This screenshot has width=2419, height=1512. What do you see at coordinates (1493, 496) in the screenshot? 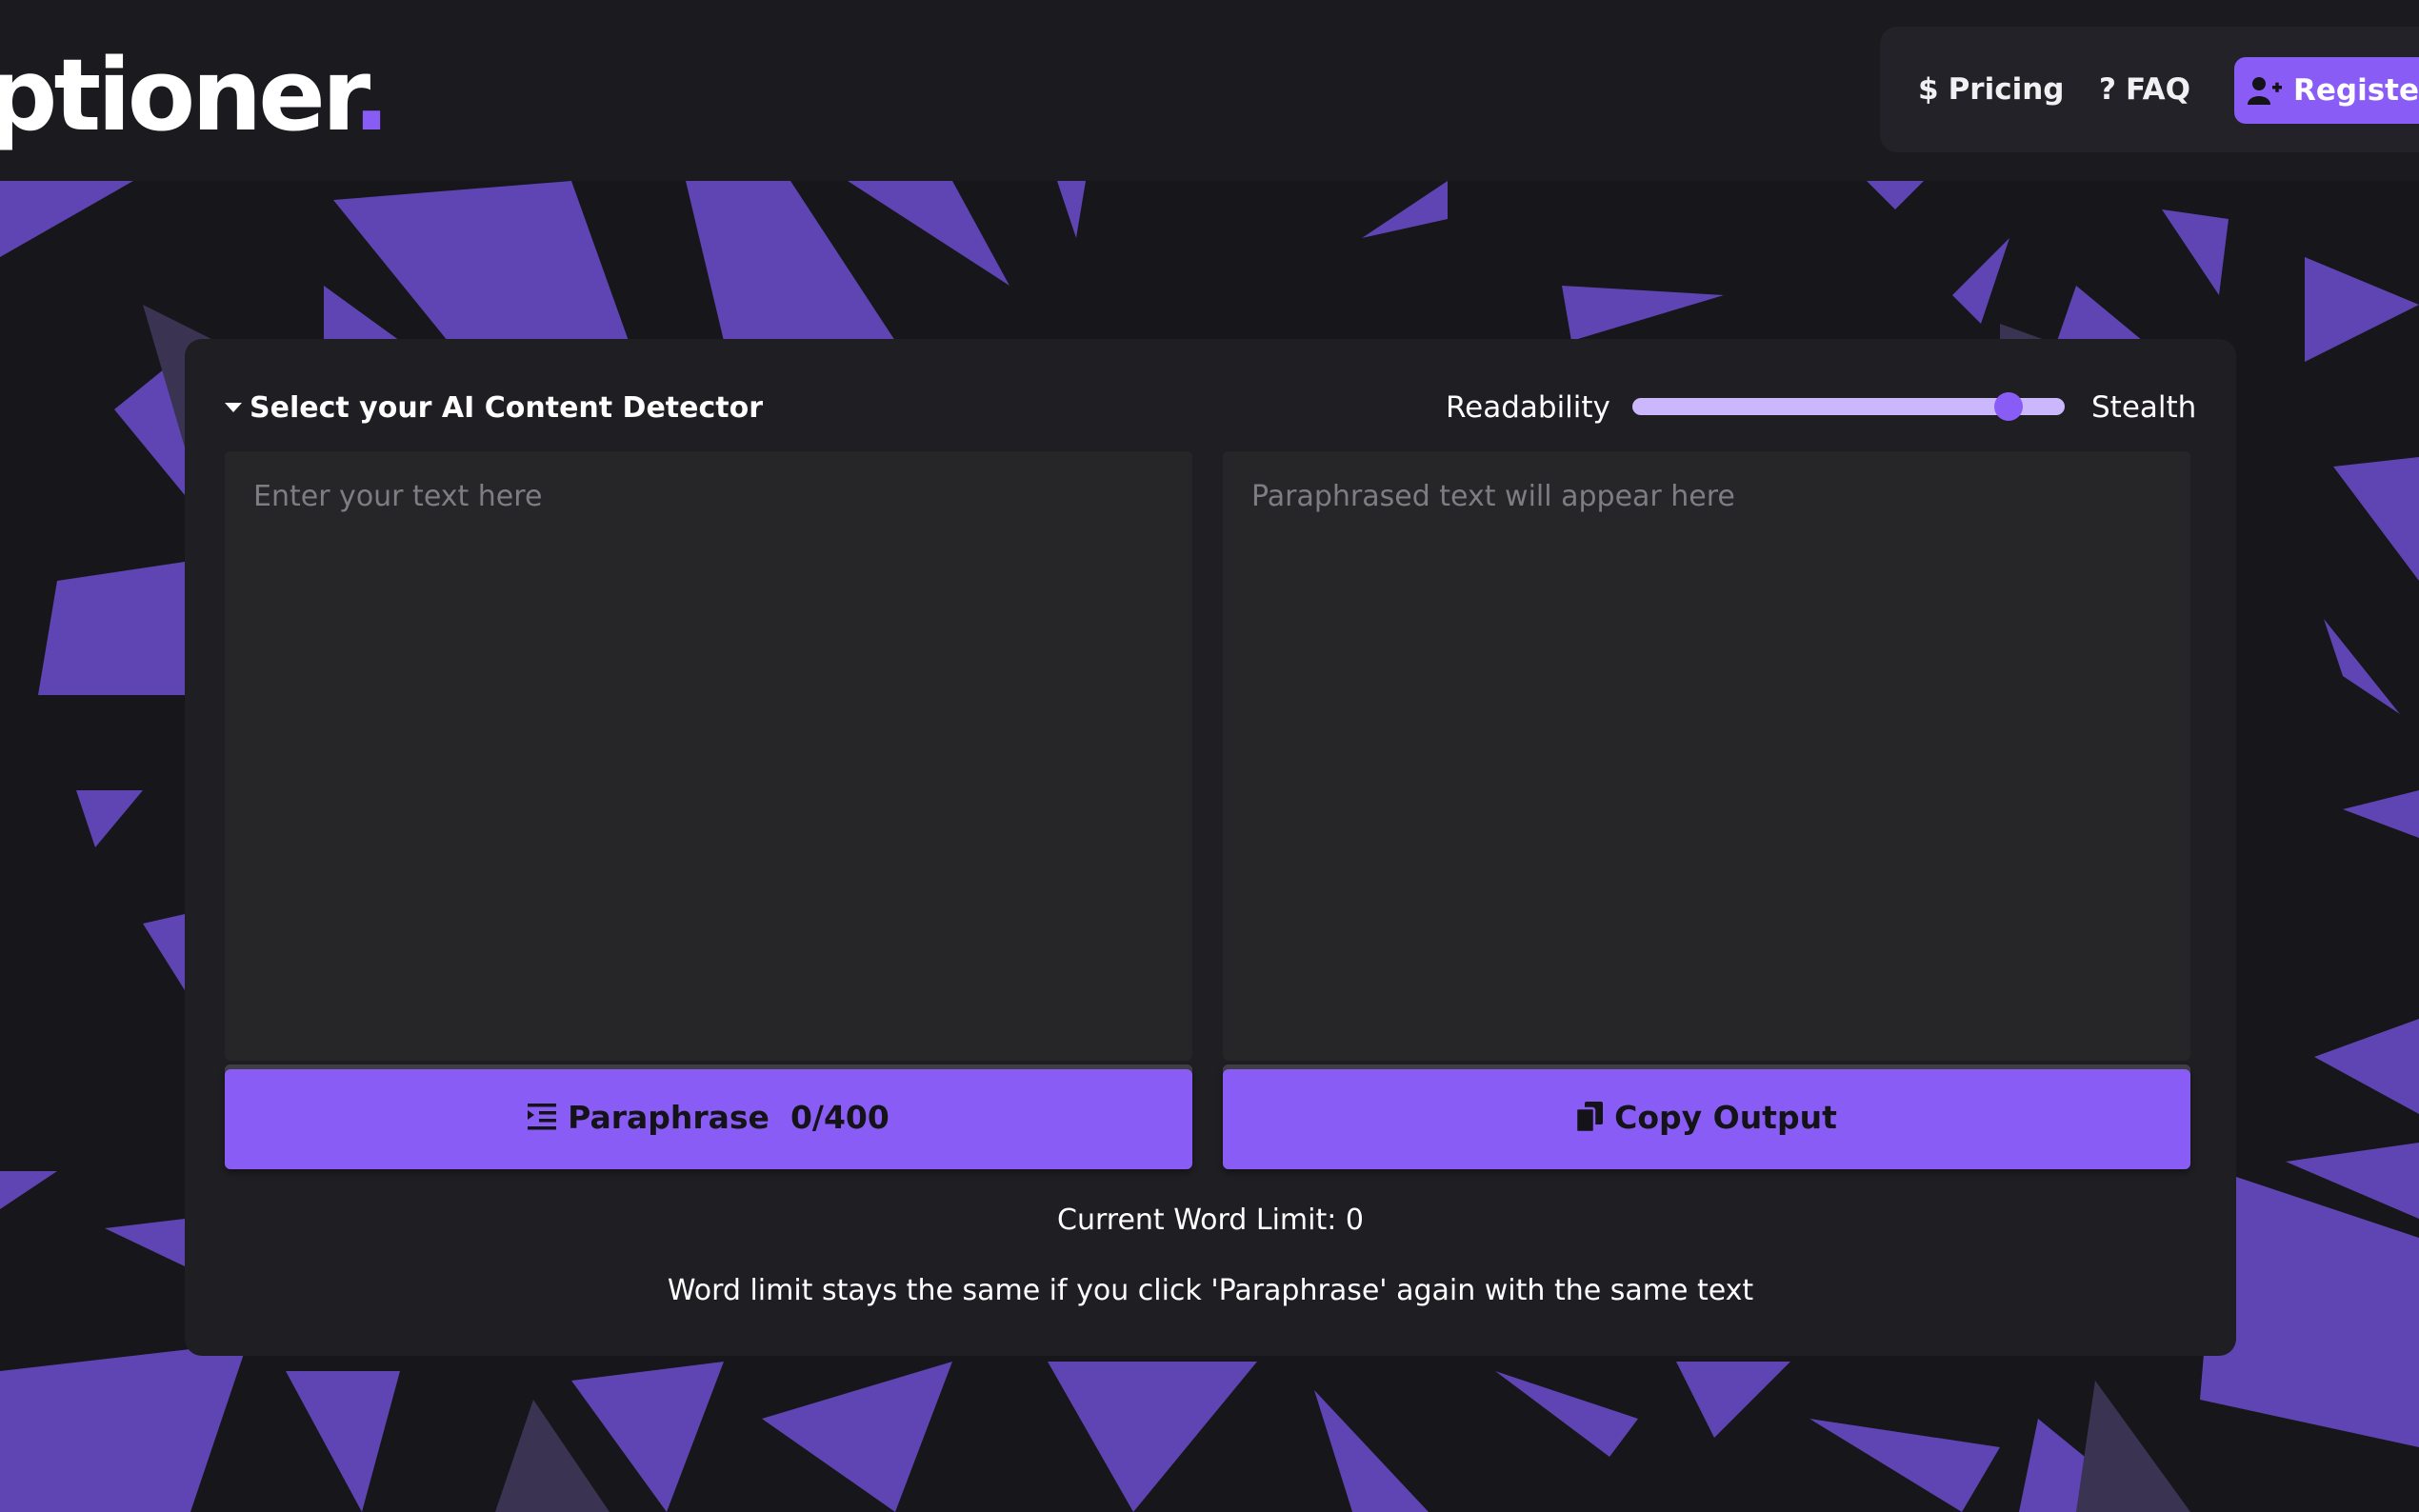
I see `output-placeholder: Paraphrased text will appear here` at bounding box center [1493, 496].